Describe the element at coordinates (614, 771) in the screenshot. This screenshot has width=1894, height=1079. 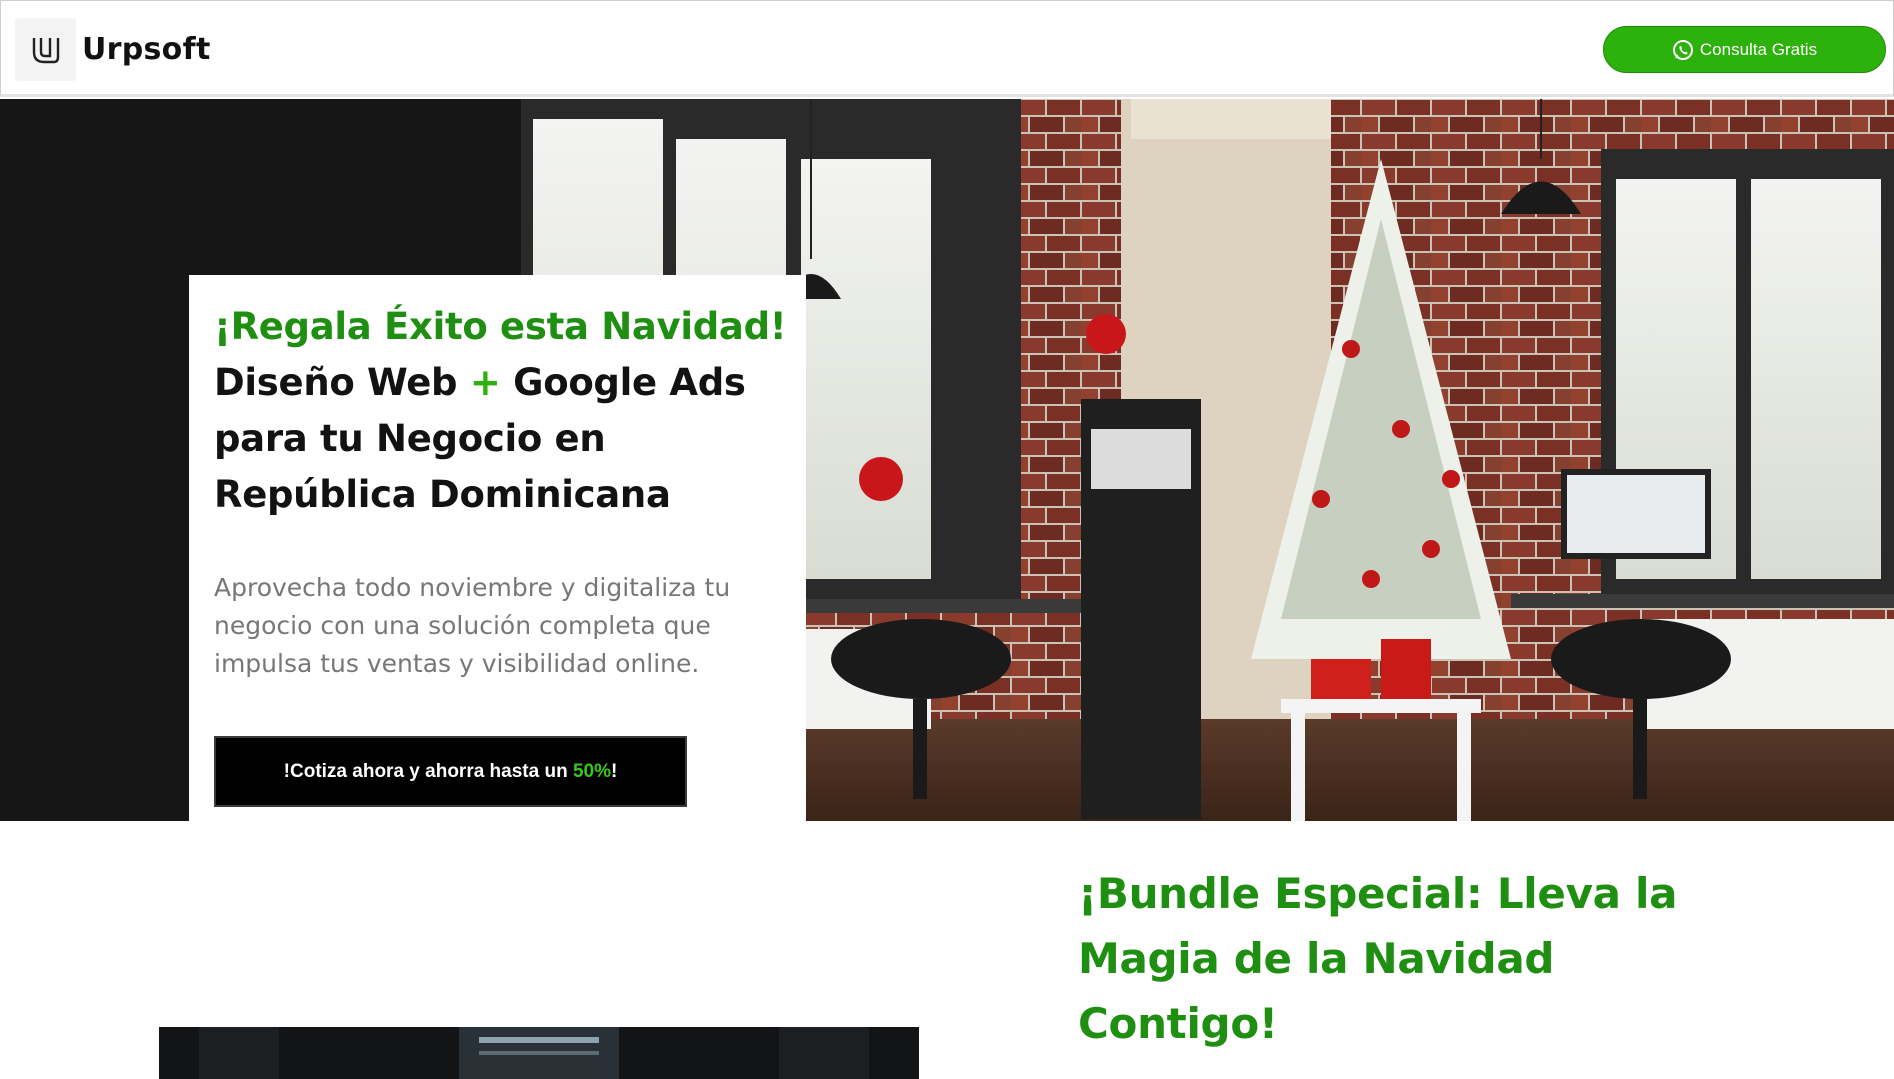
I see `cotiza-label-suffix: !` at that location.